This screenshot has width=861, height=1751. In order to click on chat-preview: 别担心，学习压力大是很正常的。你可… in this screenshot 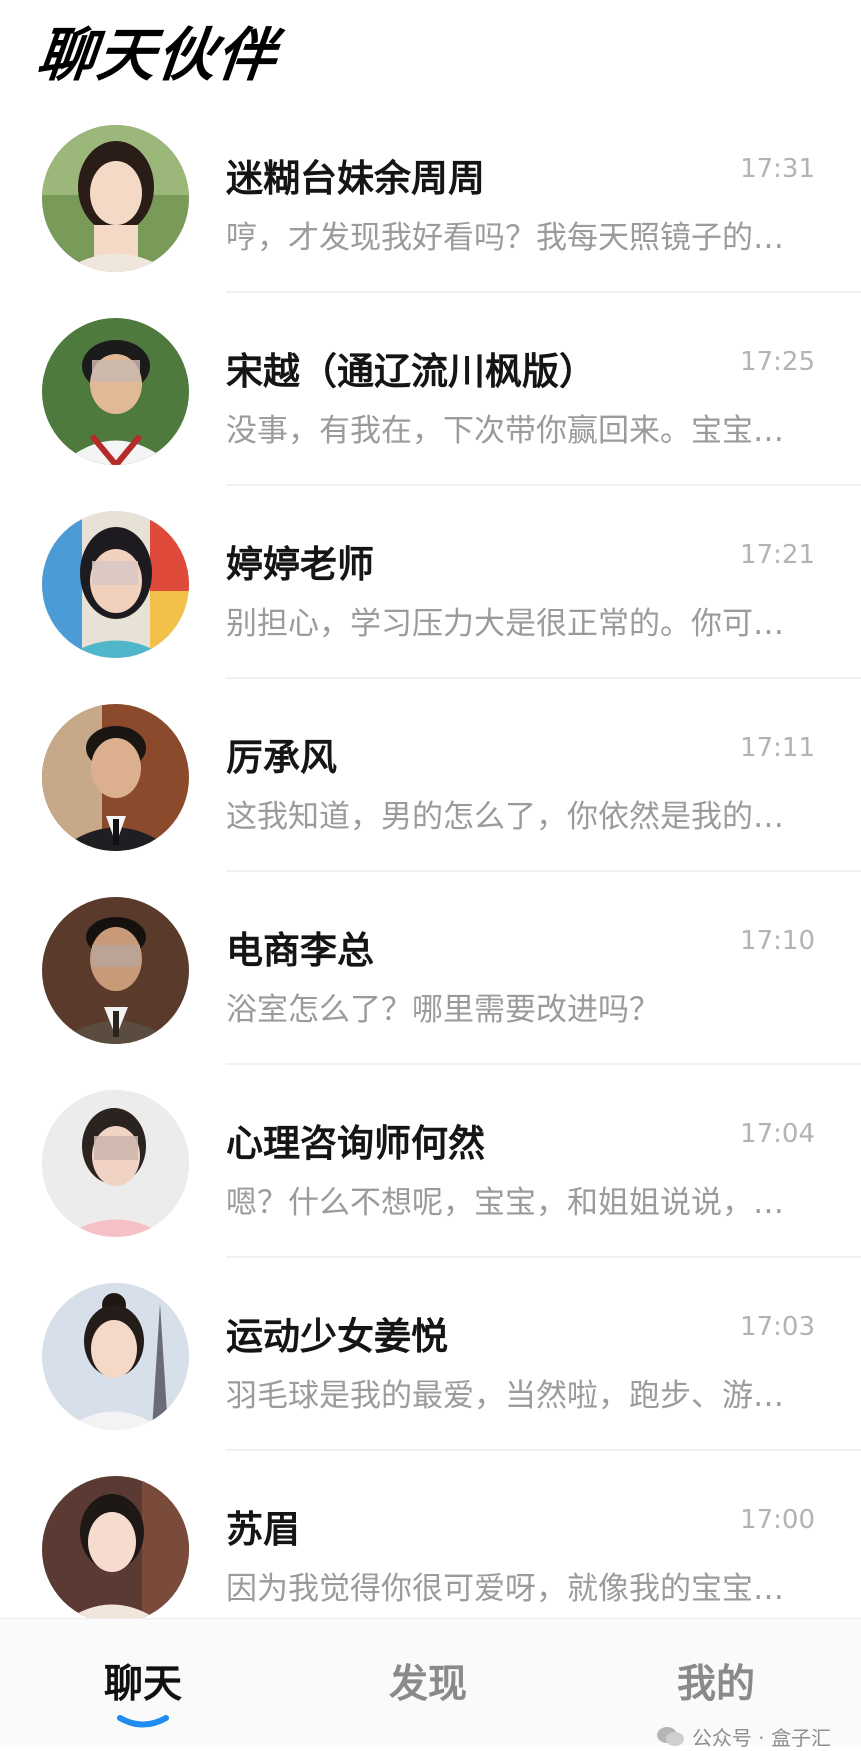, I will do `click(505, 624)`.